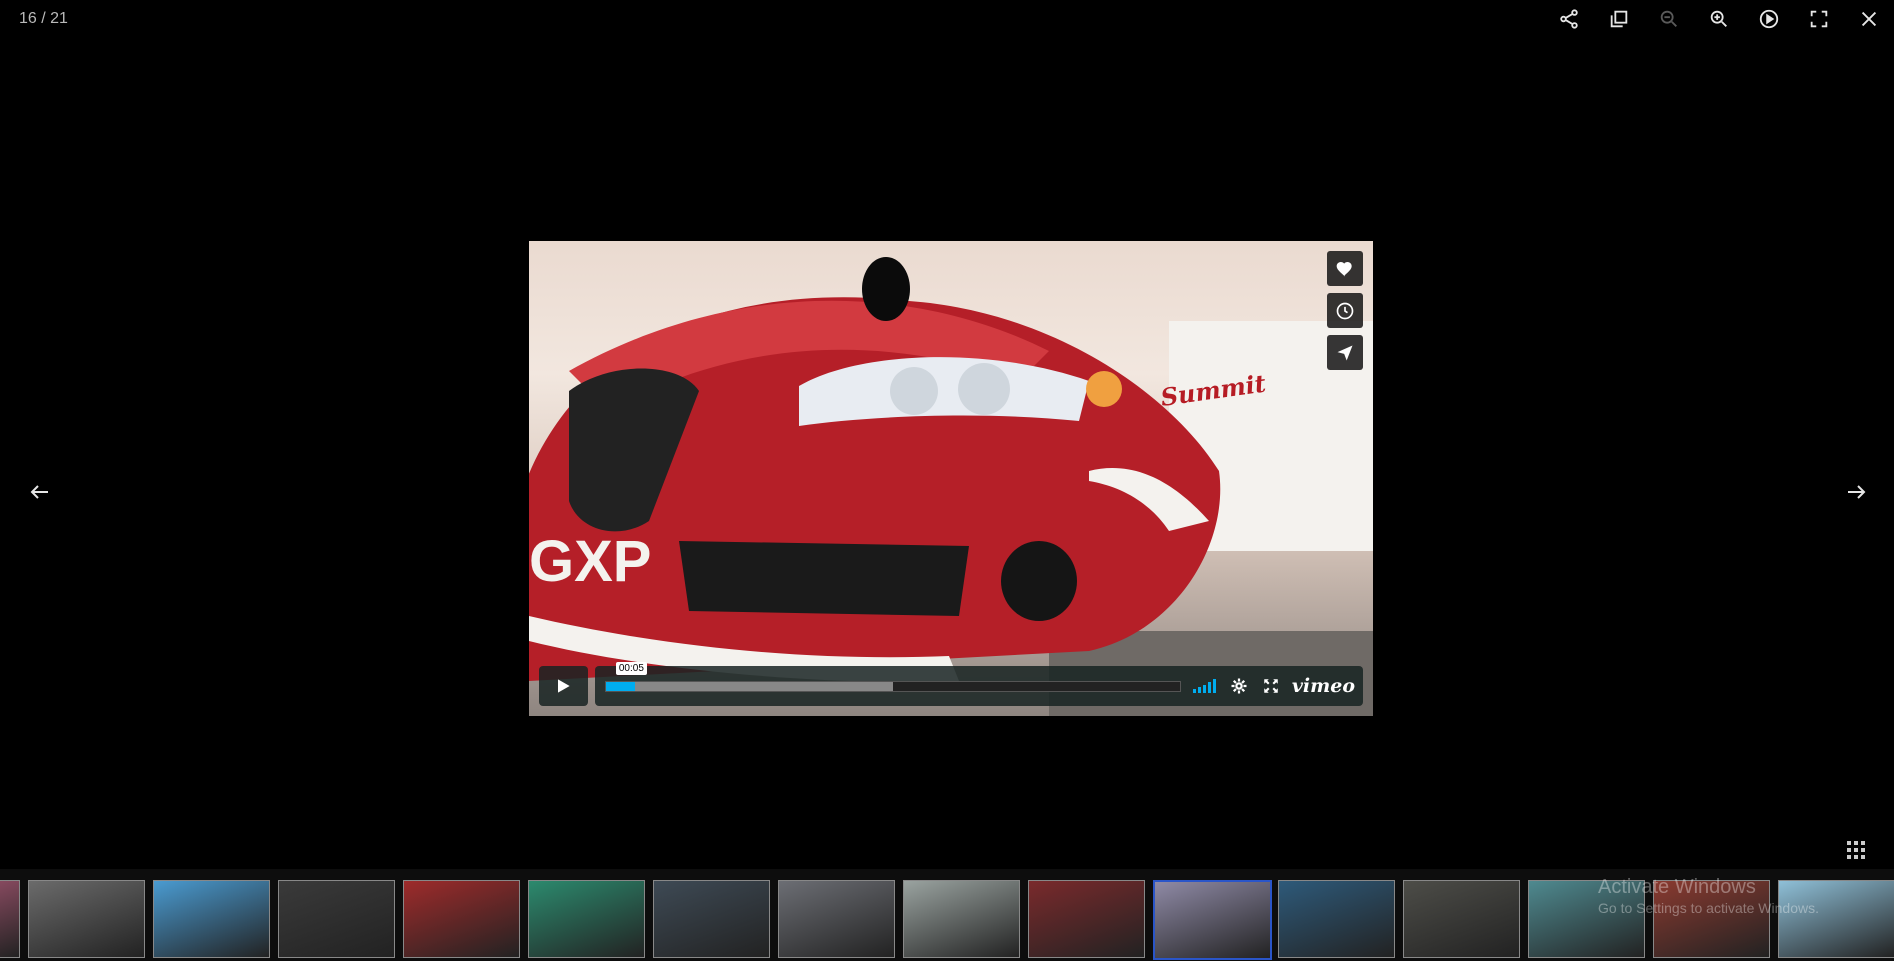 The height and width of the screenshot is (961, 1894). I want to click on close-icon, so click(1869, 19).